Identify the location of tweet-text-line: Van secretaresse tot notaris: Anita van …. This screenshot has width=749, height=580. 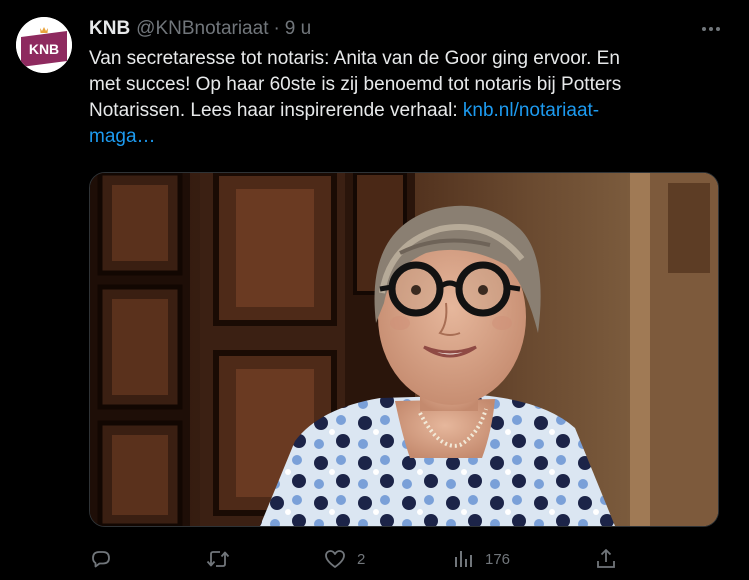
(354, 58).